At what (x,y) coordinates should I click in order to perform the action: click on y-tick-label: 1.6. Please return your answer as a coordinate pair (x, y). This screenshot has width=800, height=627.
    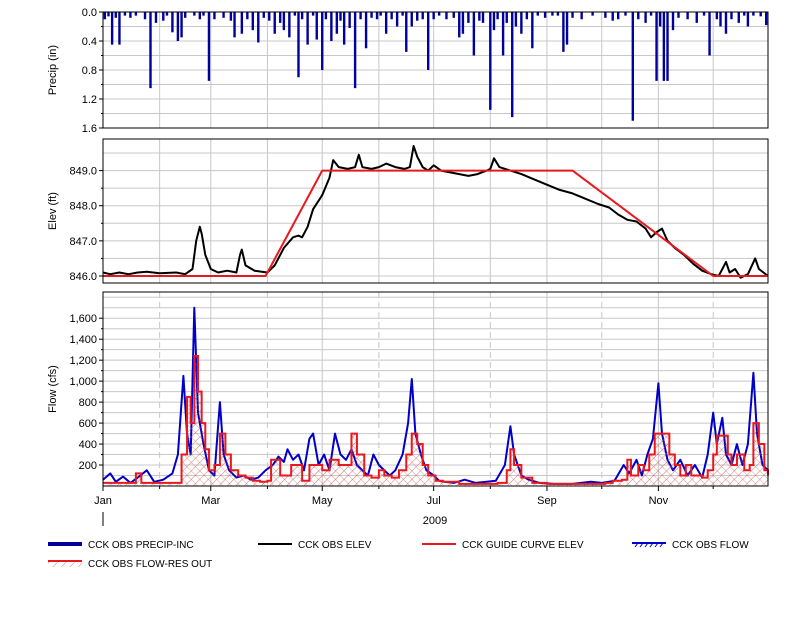
    Looking at the image, I should click on (89, 129).